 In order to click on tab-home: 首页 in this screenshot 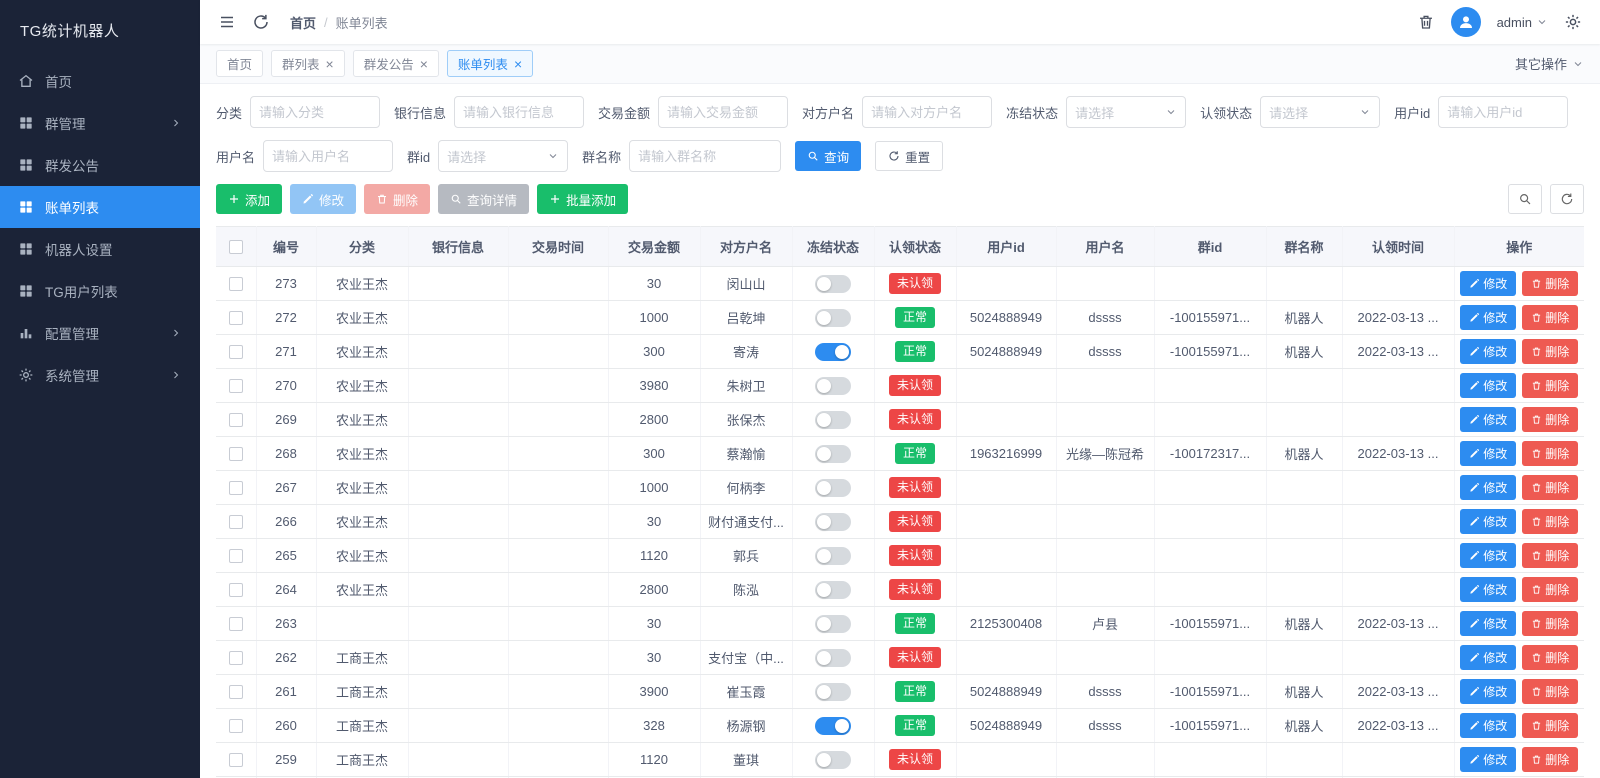, I will do `click(240, 63)`.